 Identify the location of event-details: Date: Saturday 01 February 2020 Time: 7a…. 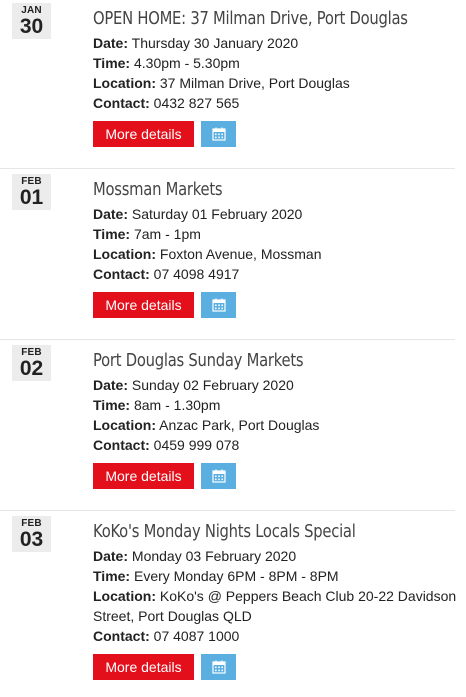
(275, 244).